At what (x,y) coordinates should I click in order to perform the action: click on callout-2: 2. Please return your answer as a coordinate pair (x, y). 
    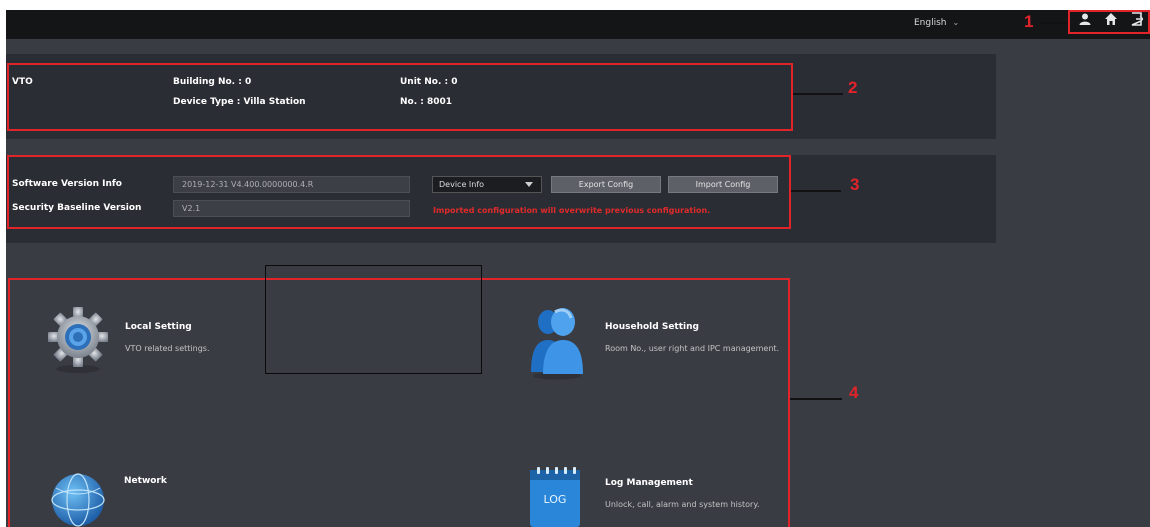
    Looking at the image, I should click on (853, 87).